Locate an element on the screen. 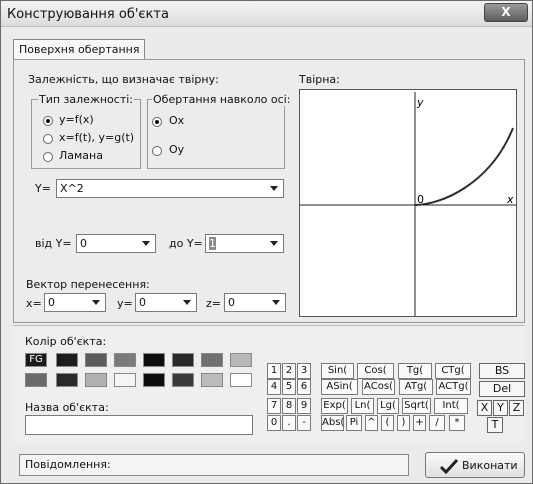  function-key: + is located at coordinates (419, 423).